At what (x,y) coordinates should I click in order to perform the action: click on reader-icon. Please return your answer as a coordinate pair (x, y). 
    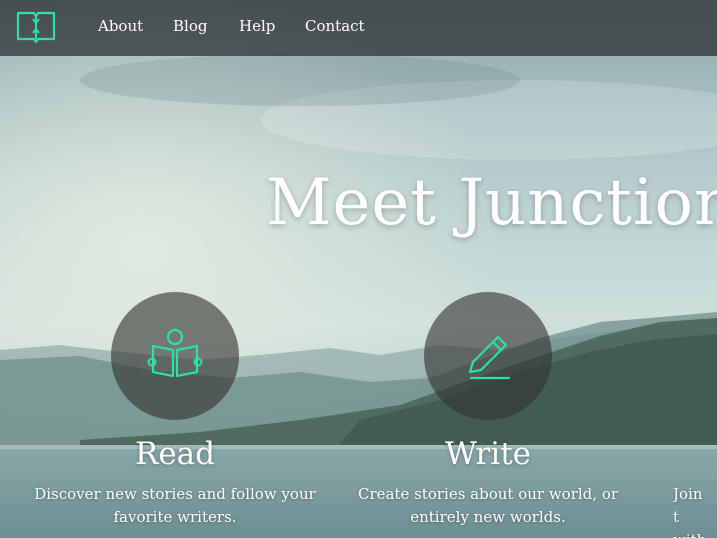
    Looking at the image, I should click on (175, 353).